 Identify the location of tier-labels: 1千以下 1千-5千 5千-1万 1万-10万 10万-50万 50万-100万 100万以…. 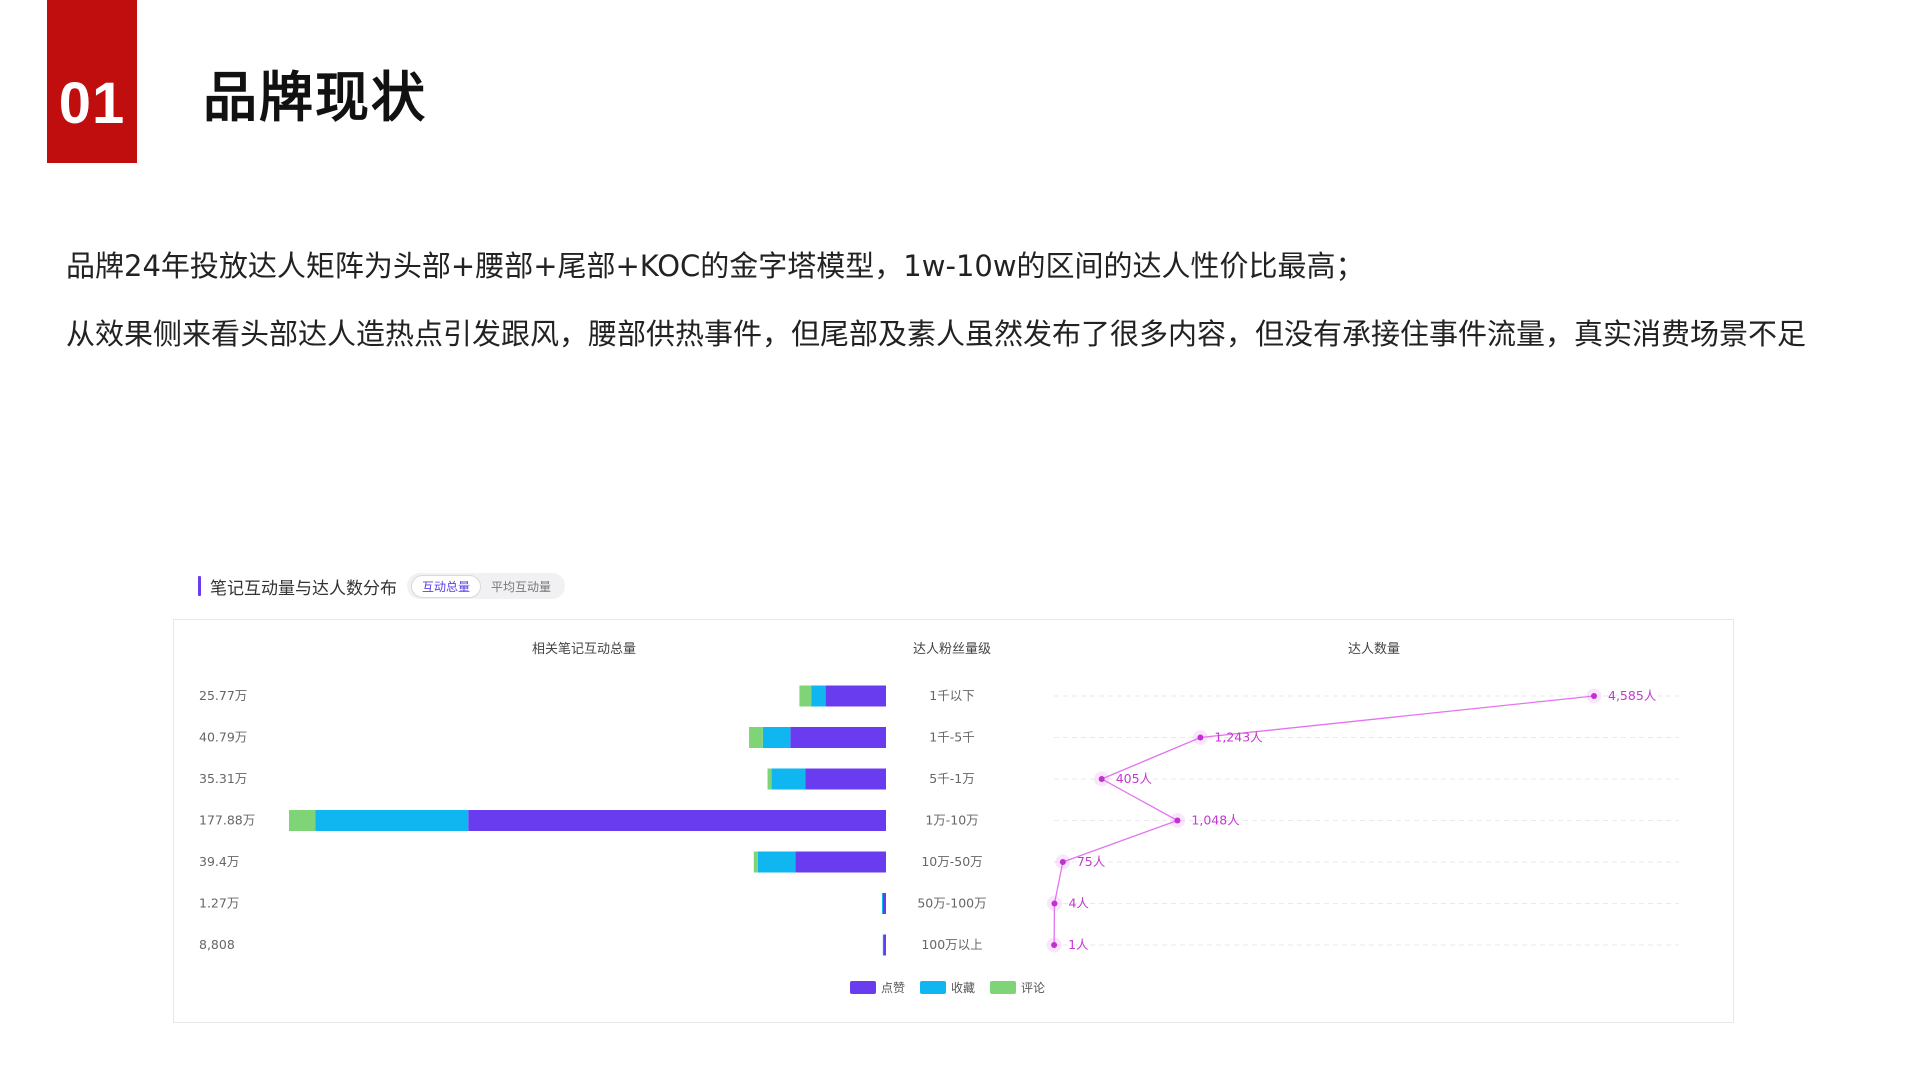
(951, 820).